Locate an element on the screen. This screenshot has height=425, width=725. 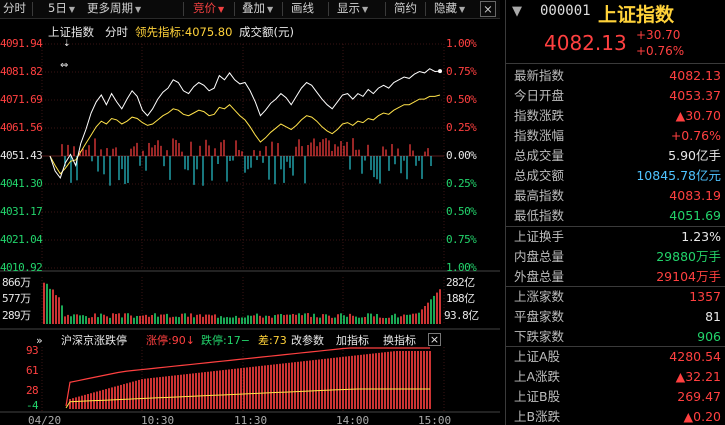
stat-row: 总成交额 10845.78亿元 is located at coordinates (615, 176).